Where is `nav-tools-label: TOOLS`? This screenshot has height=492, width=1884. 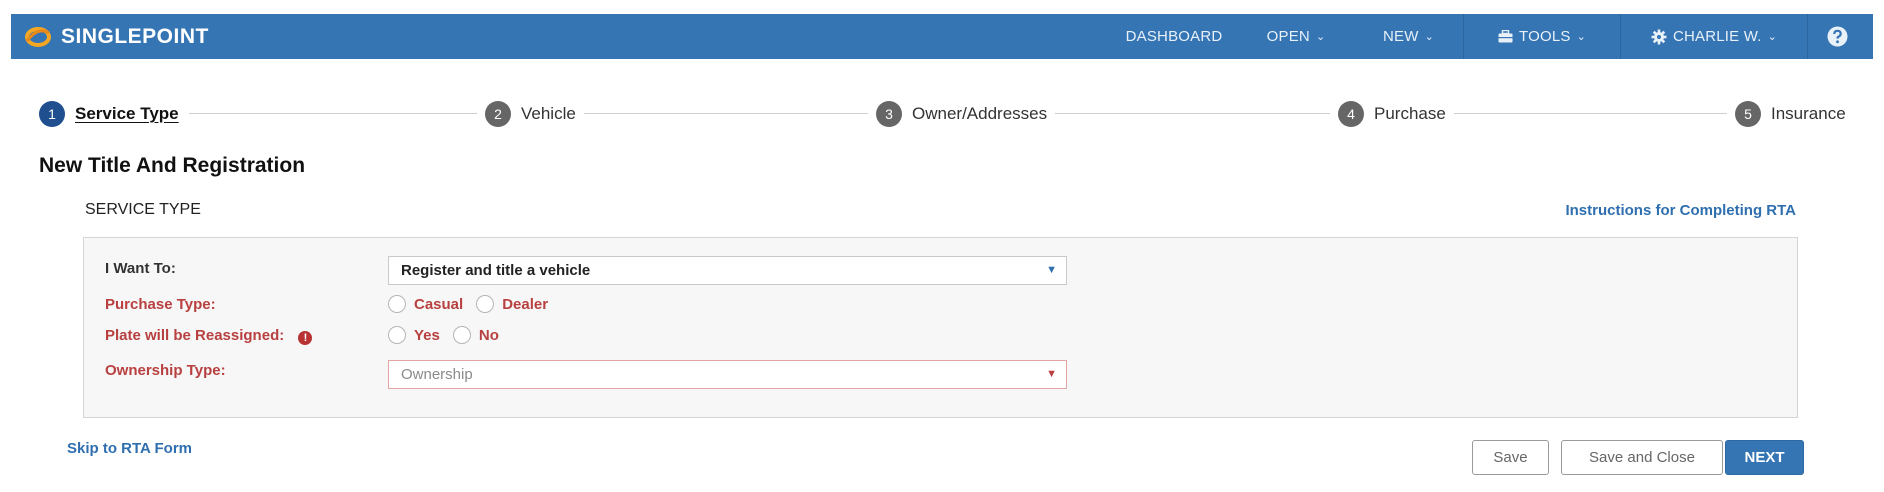
nav-tools-label: TOOLS is located at coordinates (1545, 36).